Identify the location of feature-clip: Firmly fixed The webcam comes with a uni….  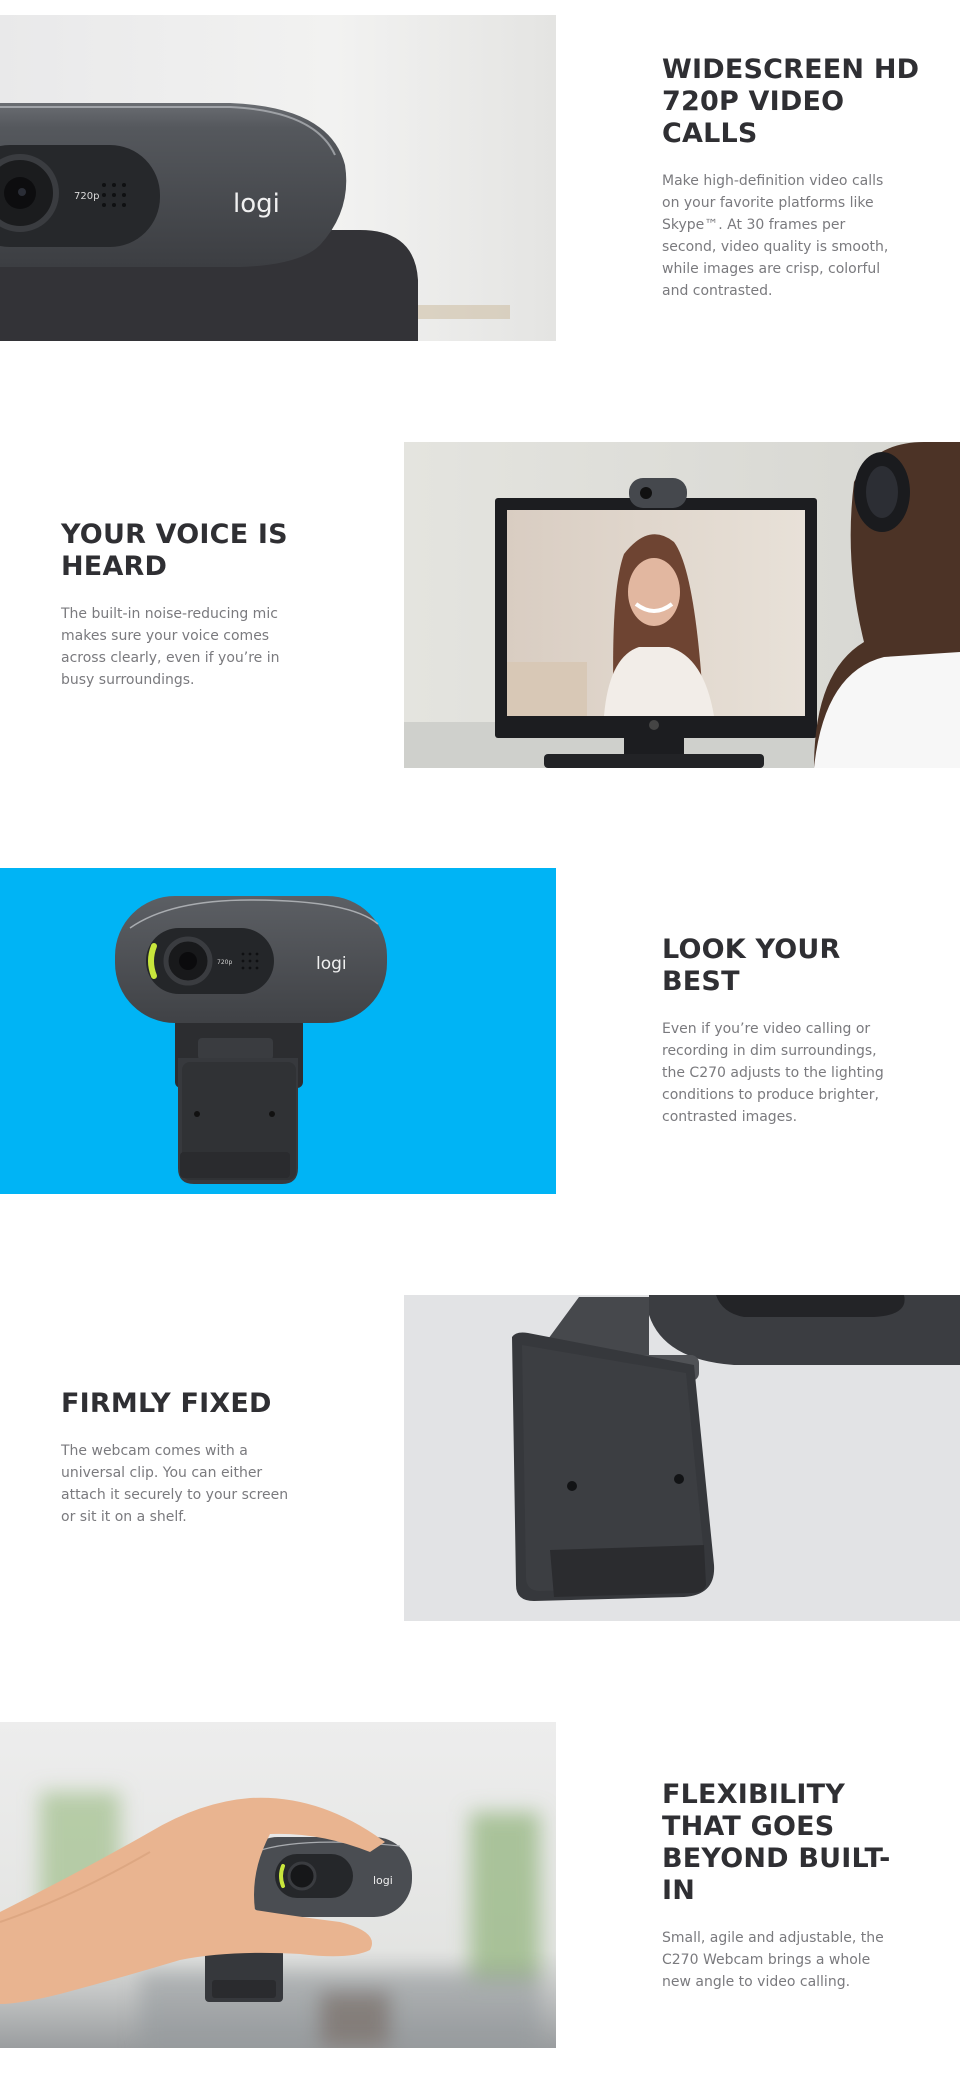
(191, 1458).